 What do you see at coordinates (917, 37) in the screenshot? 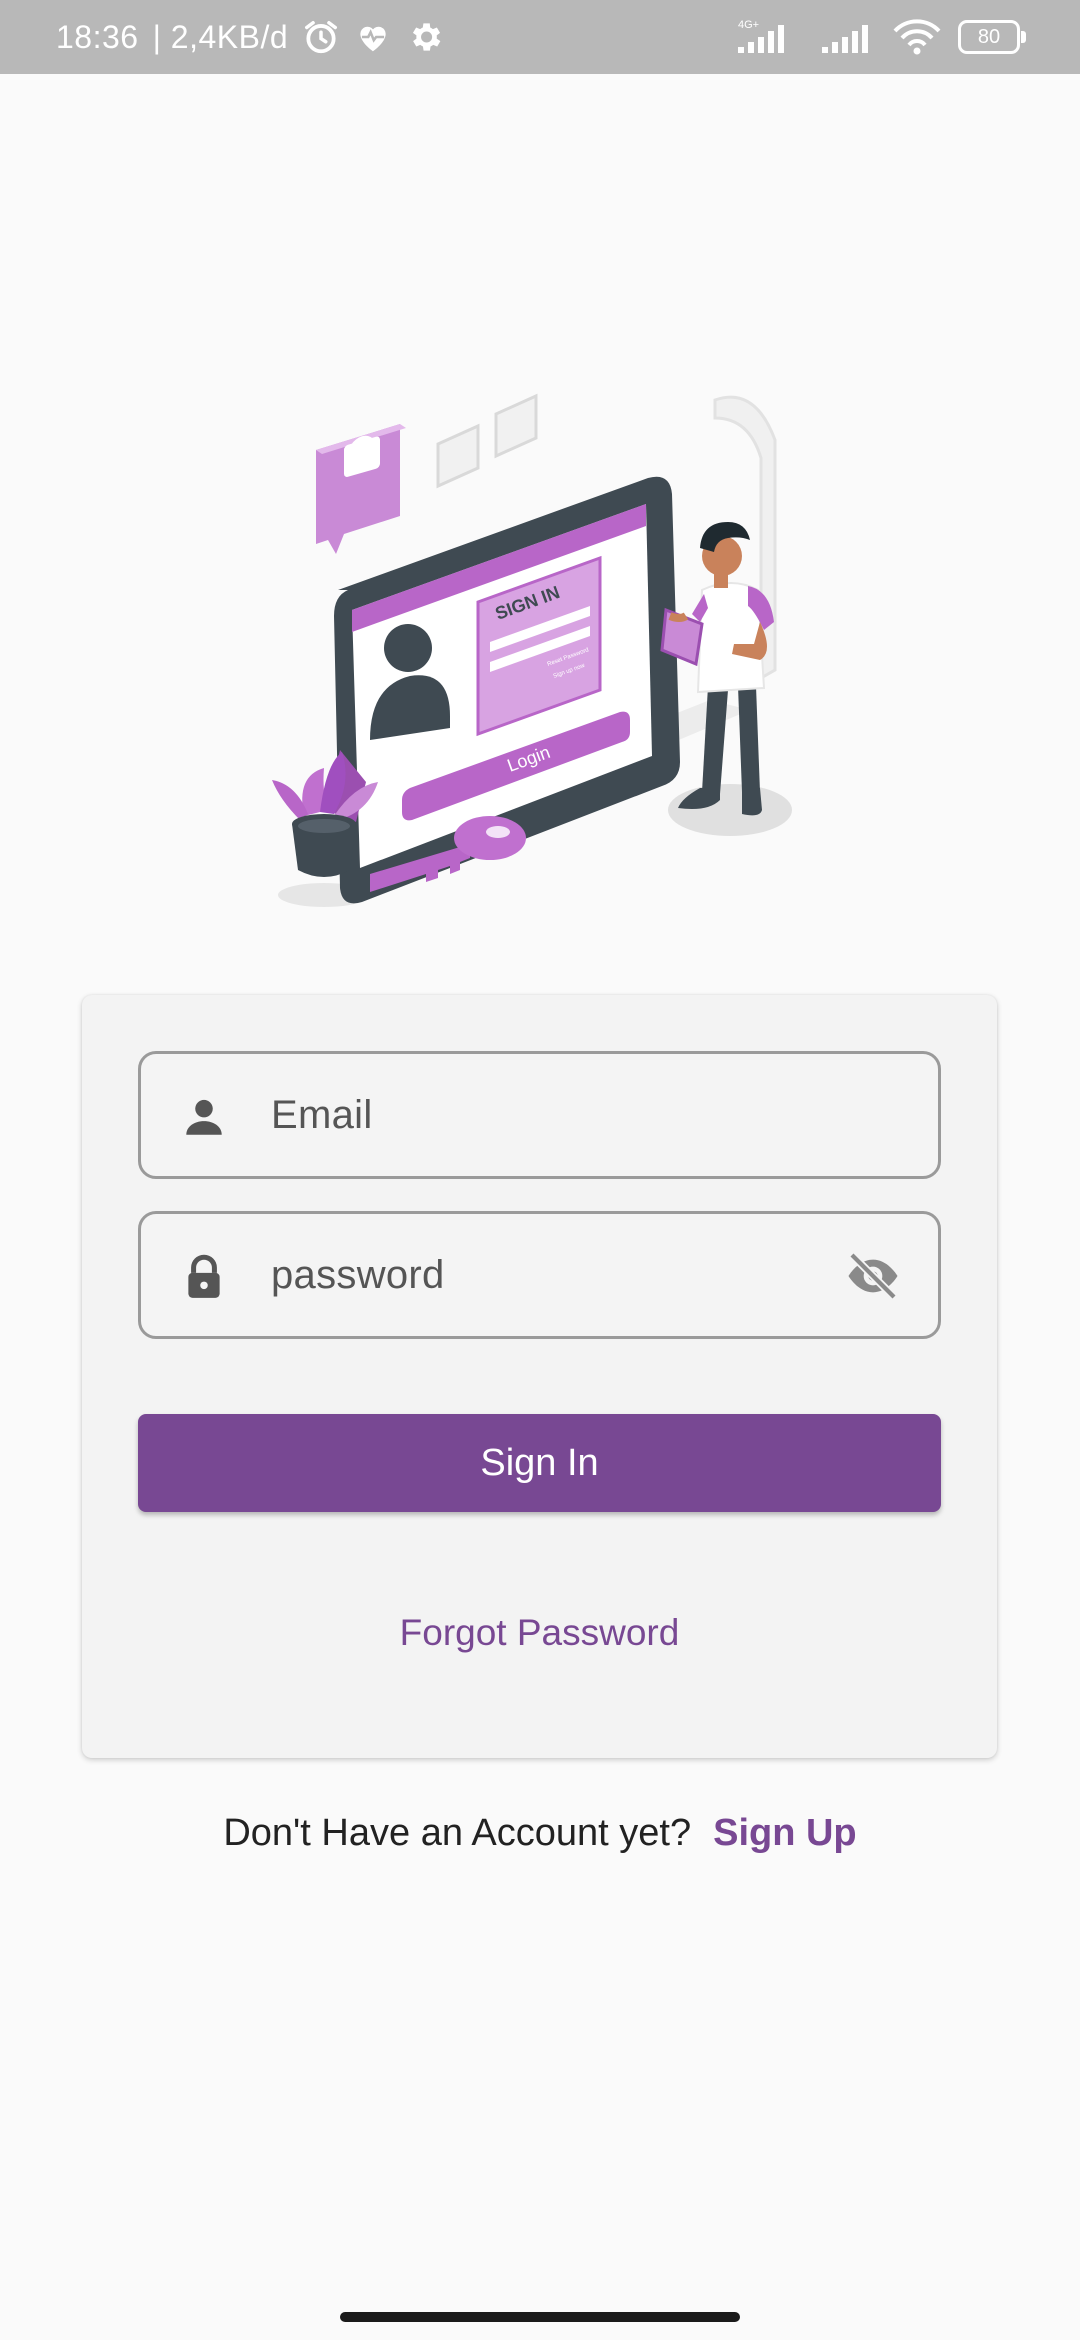
I see `wifi-icon` at bounding box center [917, 37].